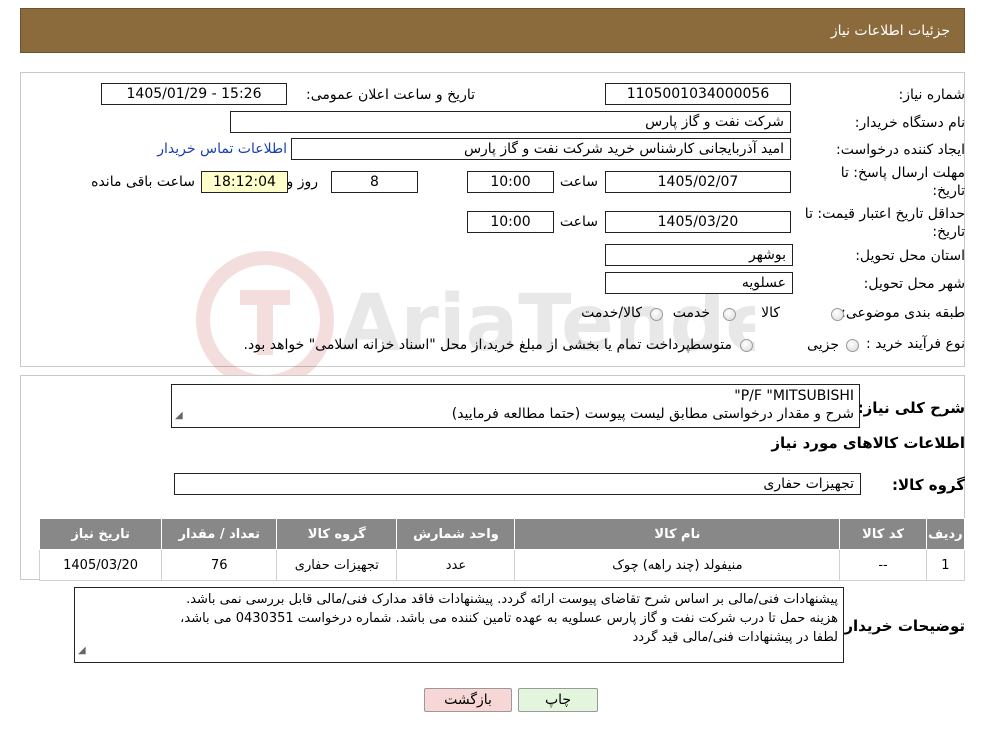 Image resolution: width=985 pixels, height=733 pixels. What do you see at coordinates (883, 565) in the screenshot?
I see `cell-code: --` at bounding box center [883, 565].